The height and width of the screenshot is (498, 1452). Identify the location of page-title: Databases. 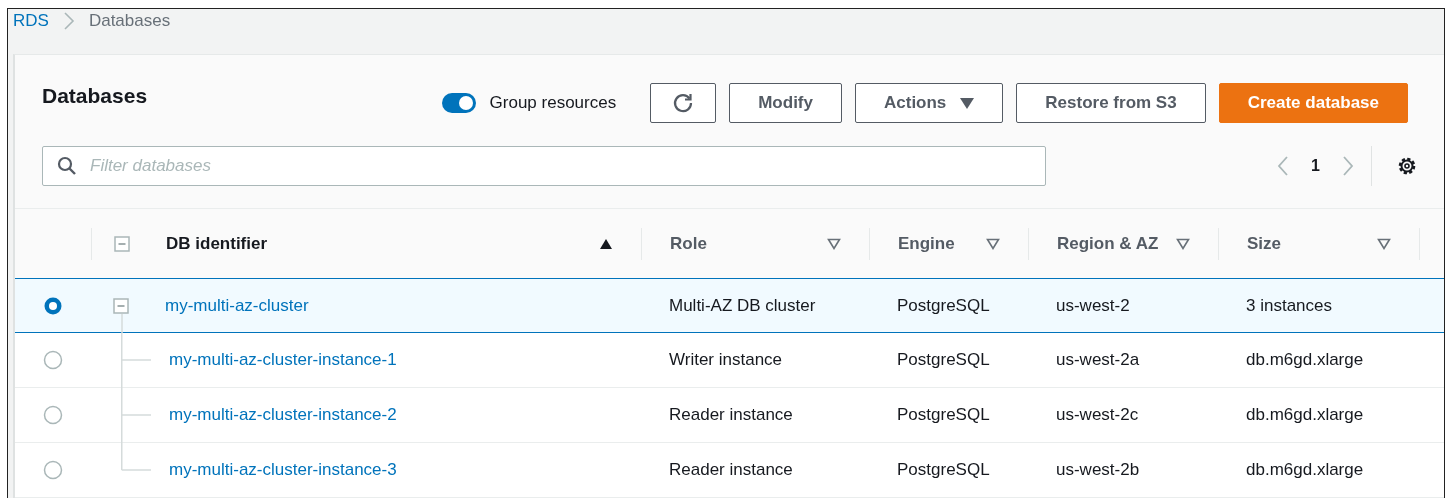
(95, 96).